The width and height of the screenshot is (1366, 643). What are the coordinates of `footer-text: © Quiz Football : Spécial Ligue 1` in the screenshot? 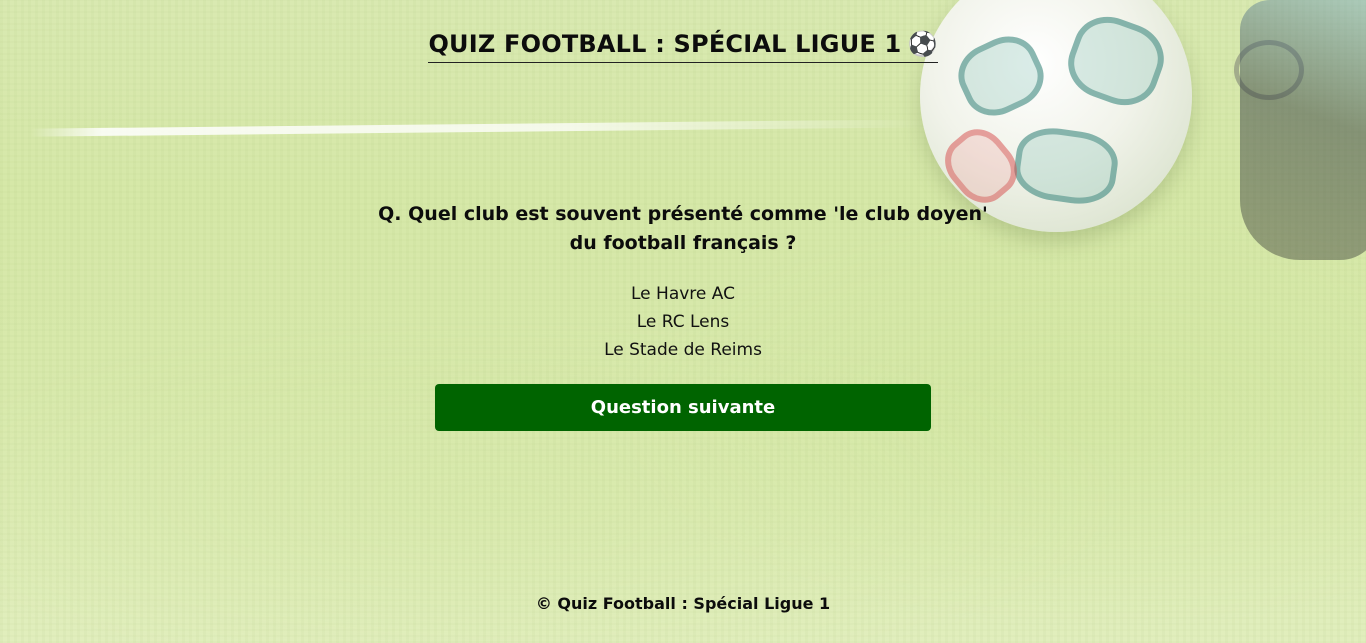 It's located at (683, 603).